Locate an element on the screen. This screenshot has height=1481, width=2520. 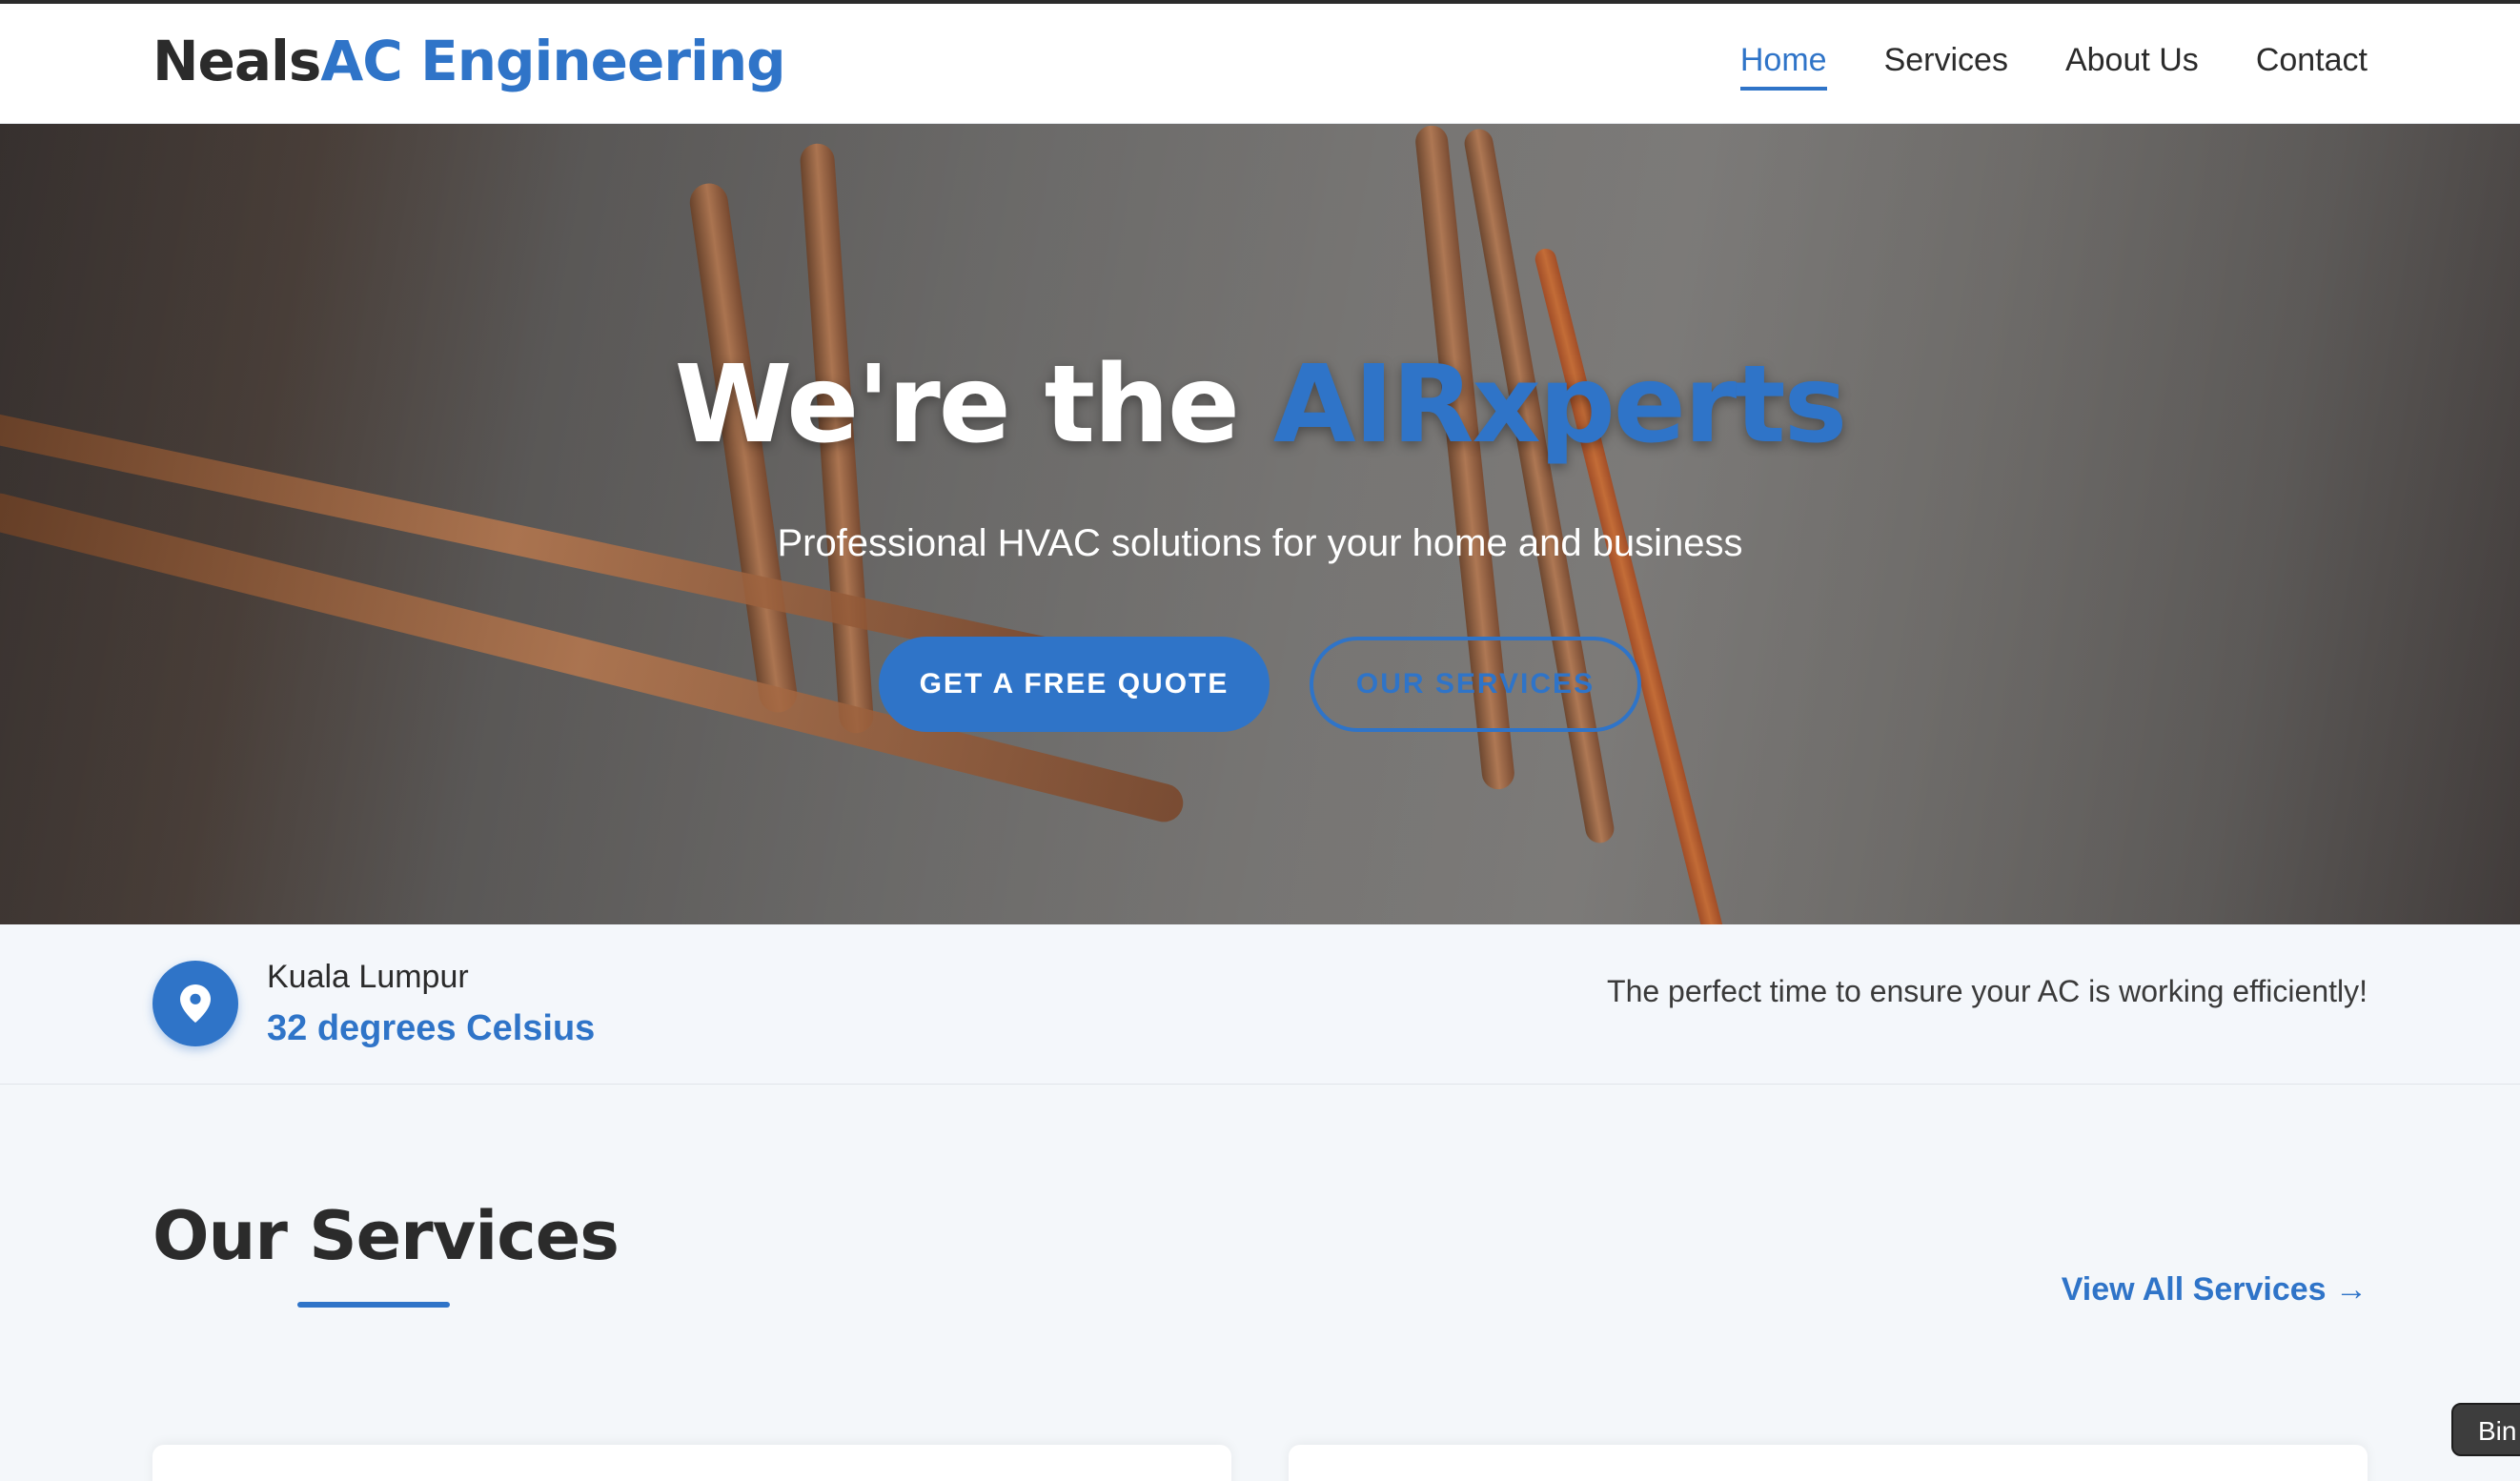
hero-title-prefix: We're the is located at coordinates (973, 405).